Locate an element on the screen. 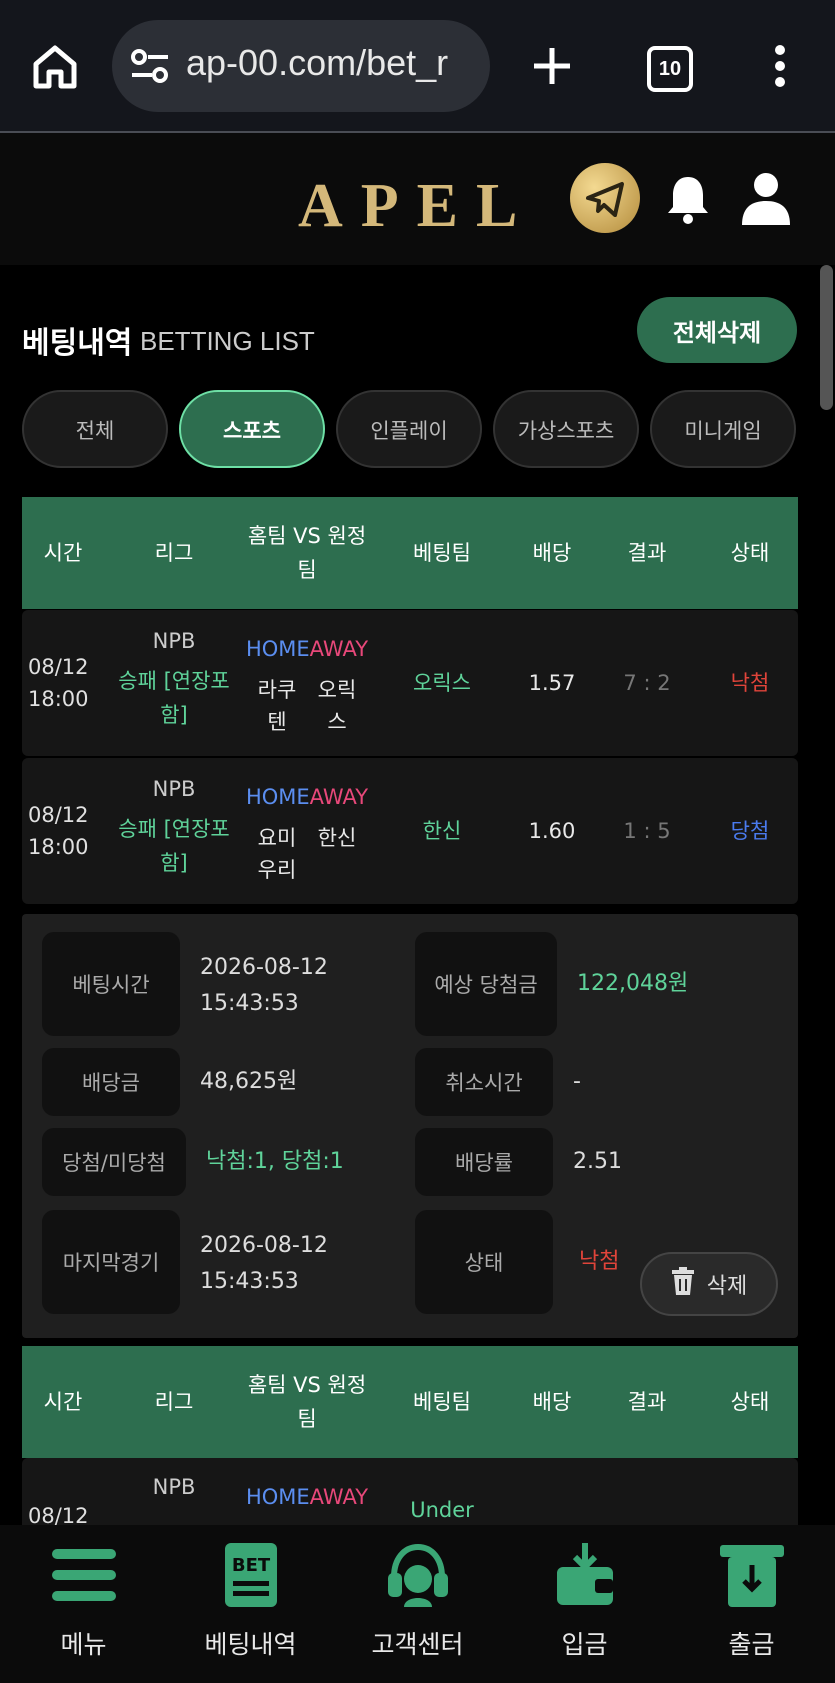 The width and height of the screenshot is (835, 1683). score-value: 1 : 5 is located at coordinates (647, 831).